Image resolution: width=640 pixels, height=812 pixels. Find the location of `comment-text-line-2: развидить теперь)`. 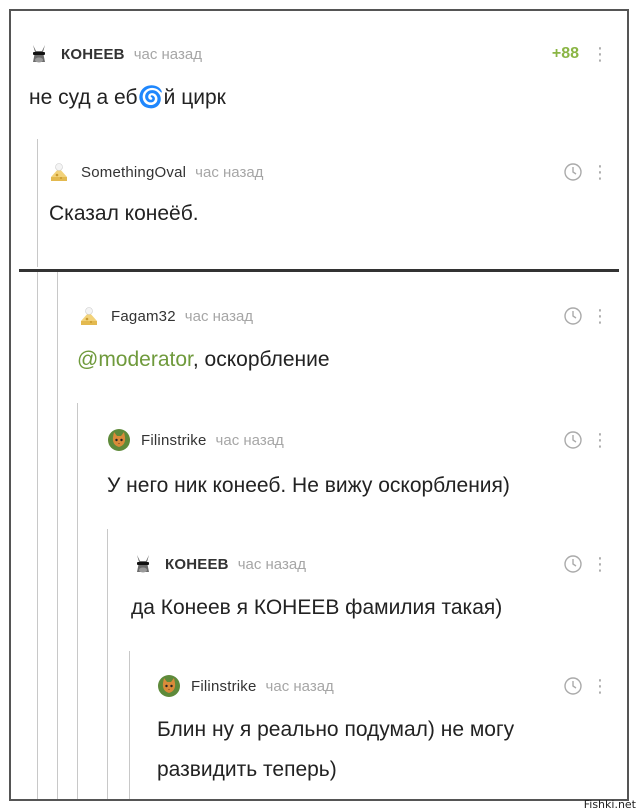

comment-text-line-2: развидить теперь) is located at coordinates (247, 769).